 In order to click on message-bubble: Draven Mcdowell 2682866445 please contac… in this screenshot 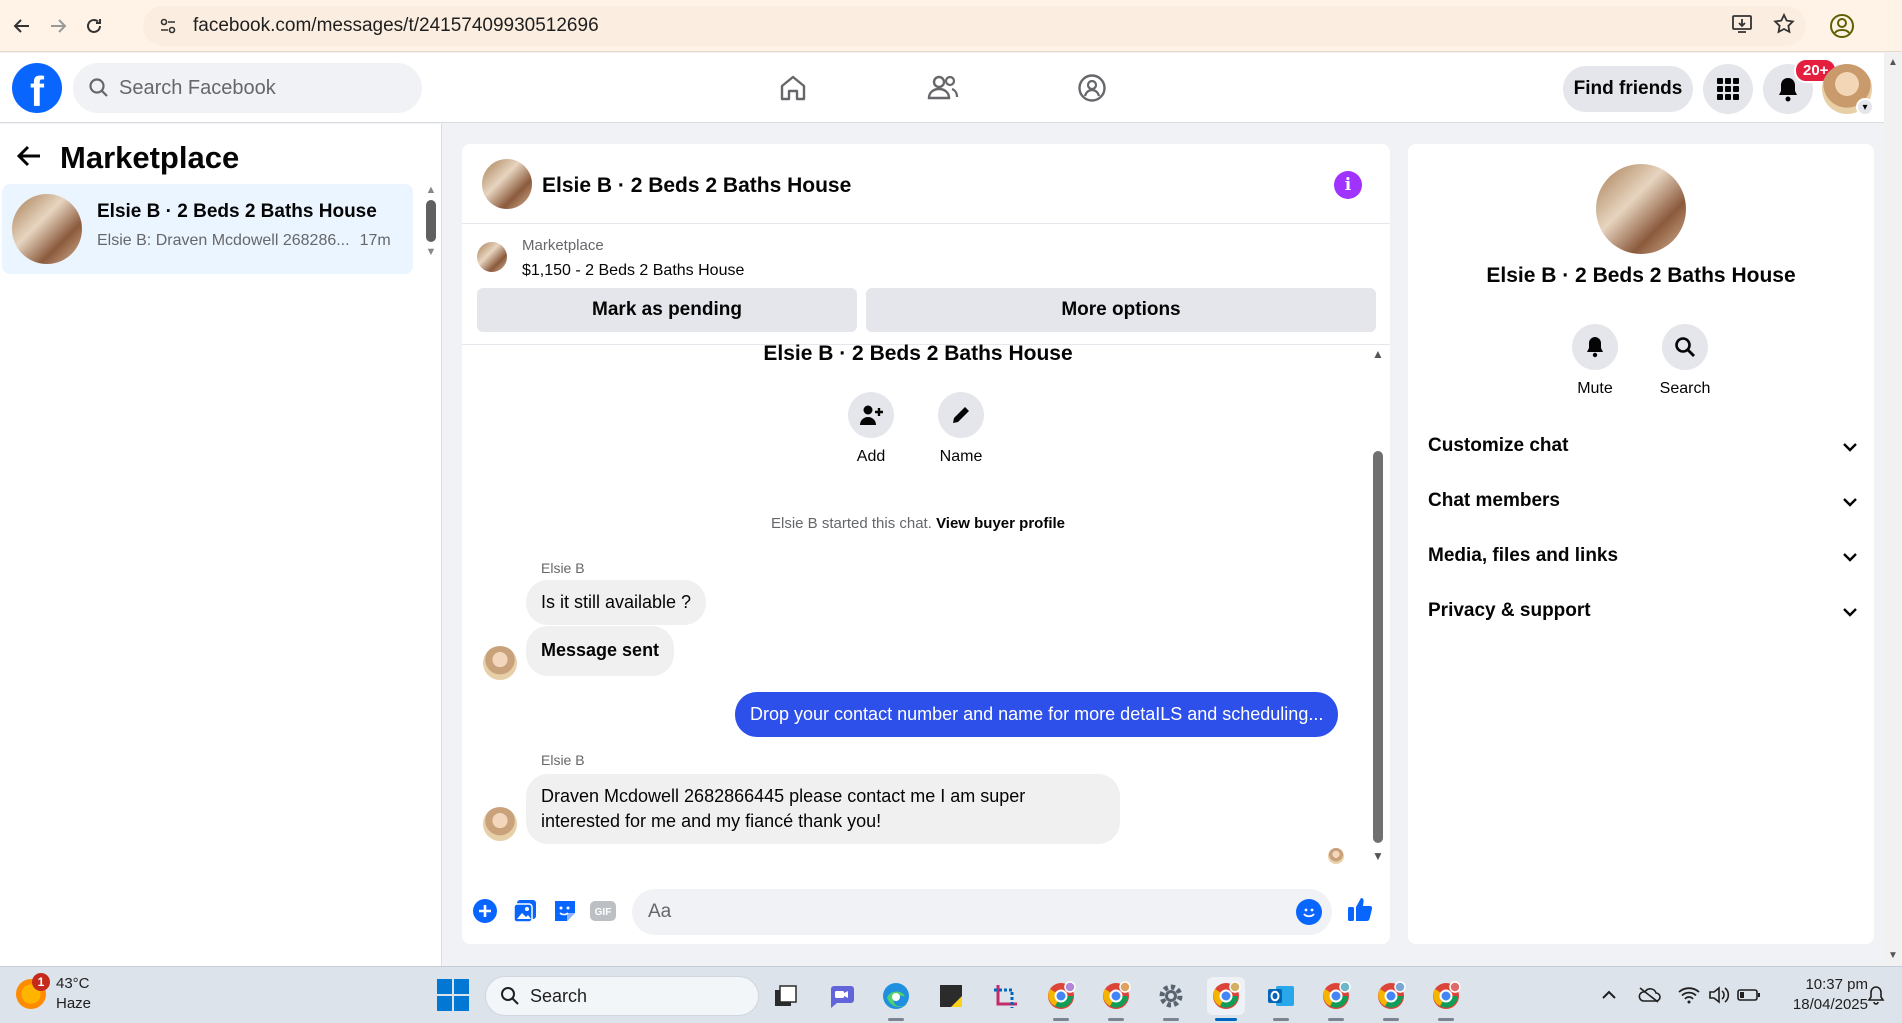, I will do `click(823, 809)`.